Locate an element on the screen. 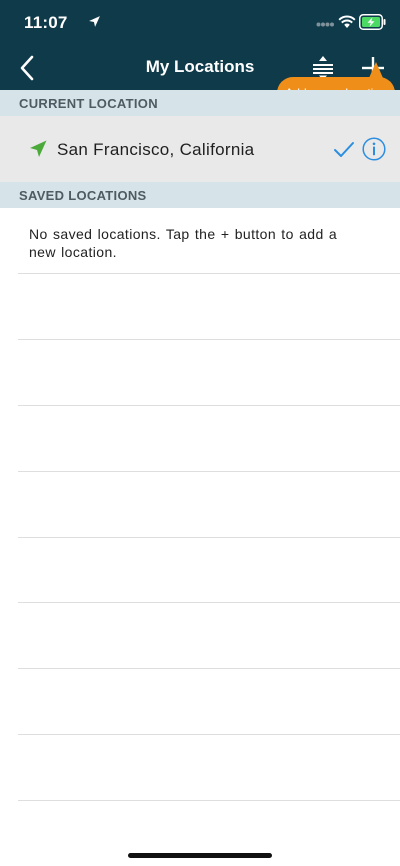 This screenshot has width=400, height=866. status-time: 11:07 is located at coordinates (46, 22).